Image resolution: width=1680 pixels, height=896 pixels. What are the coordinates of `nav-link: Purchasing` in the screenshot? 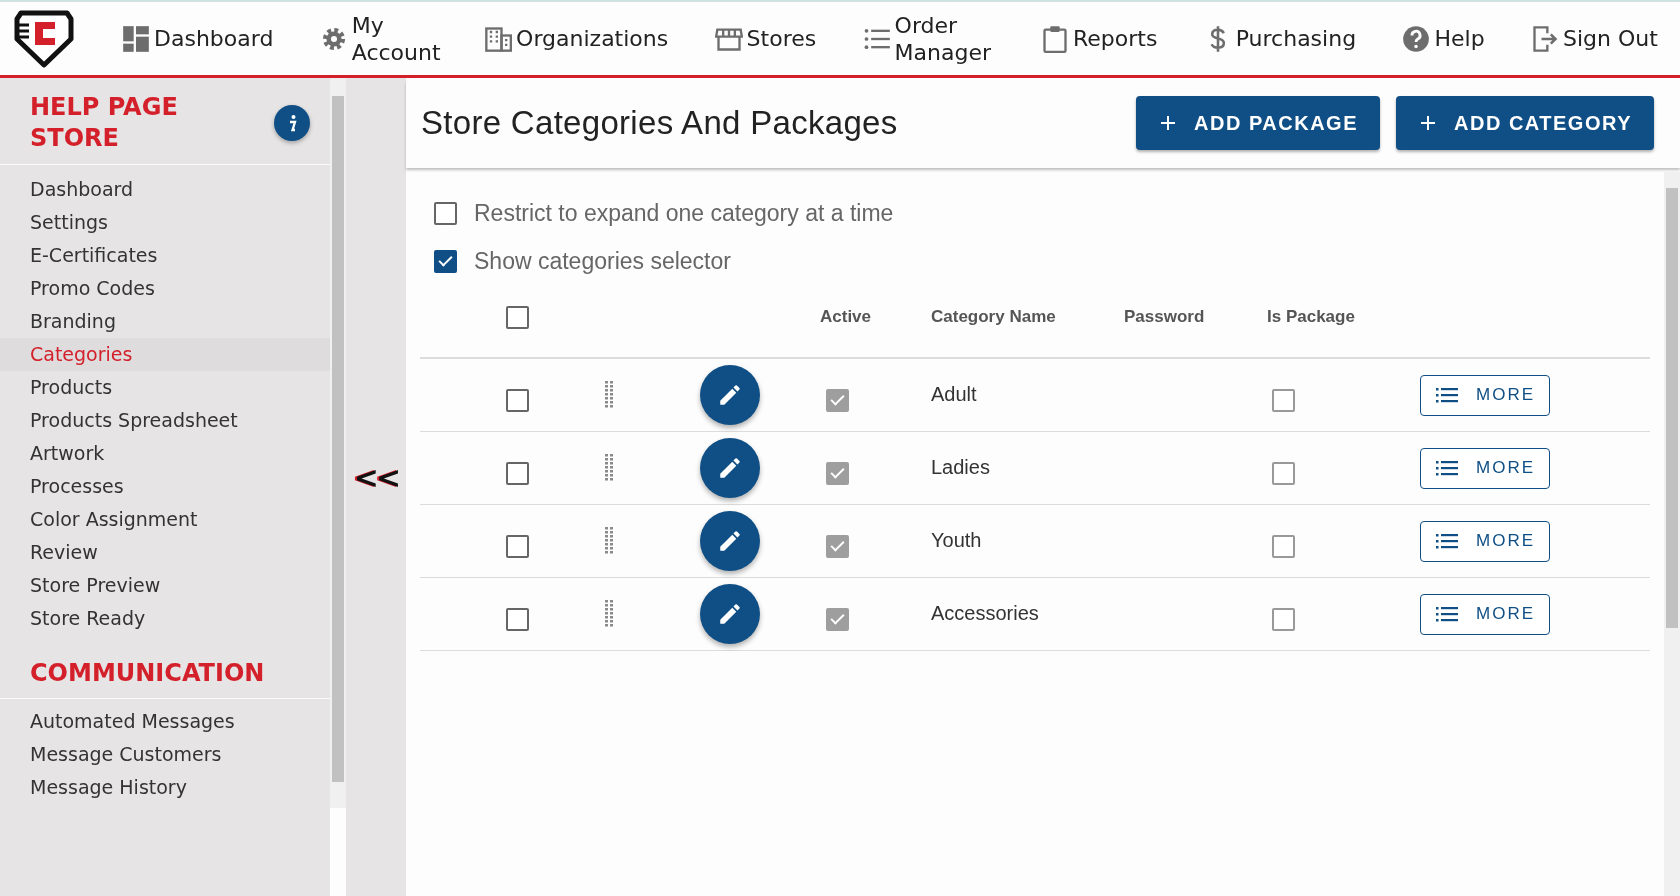 It's located at (1280, 38).